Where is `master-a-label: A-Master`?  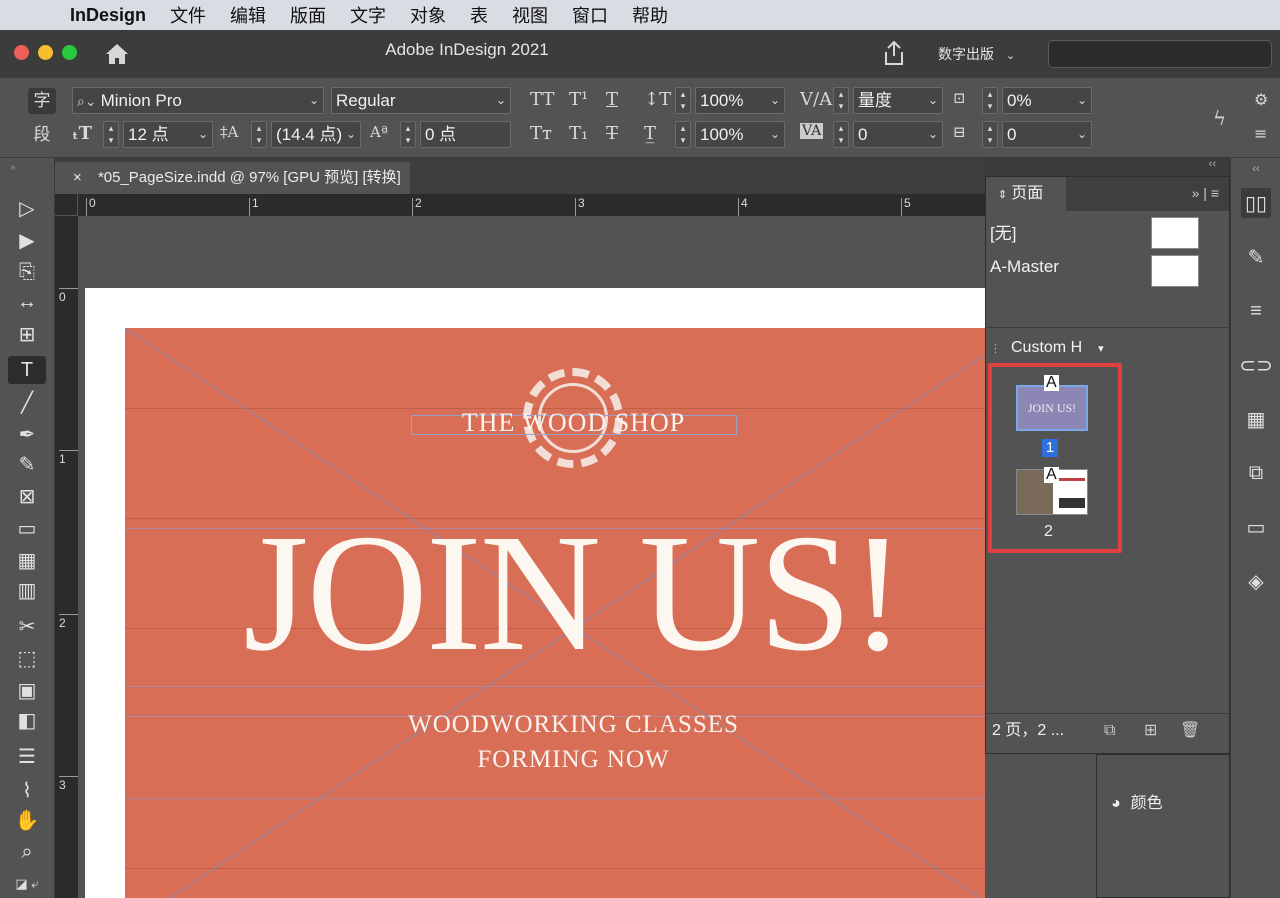
master-a-label: A-Master is located at coordinates (1024, 267).